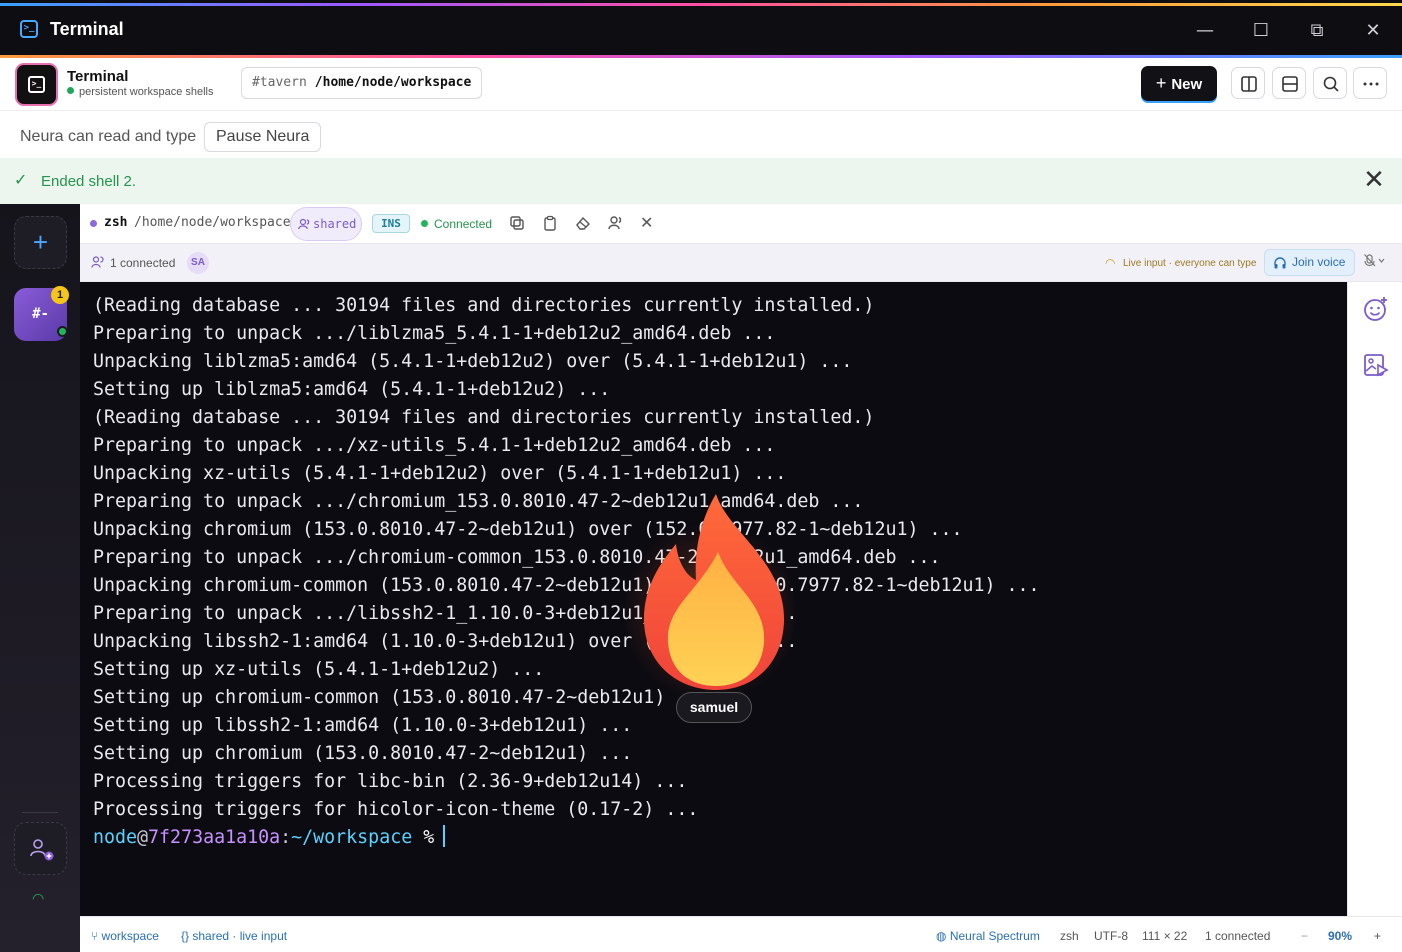 This screenshot has height=952, width=1402. Describe the element at coordinates (1304, 936) in the screenshot. I see `zoom-out-button: −` at that location.